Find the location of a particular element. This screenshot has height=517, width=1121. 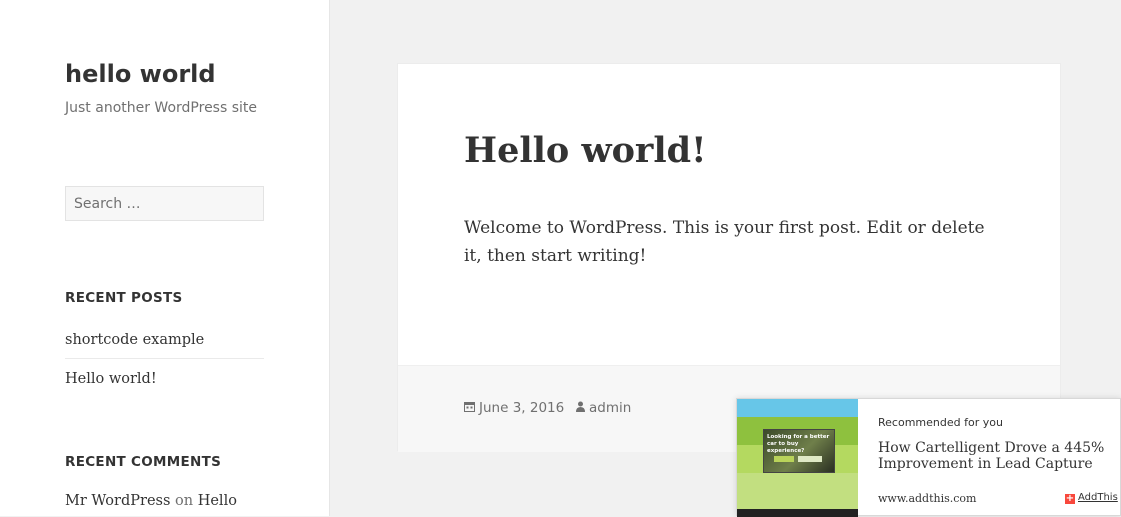

comment-on-text: on is located at coordinates (184, 501).